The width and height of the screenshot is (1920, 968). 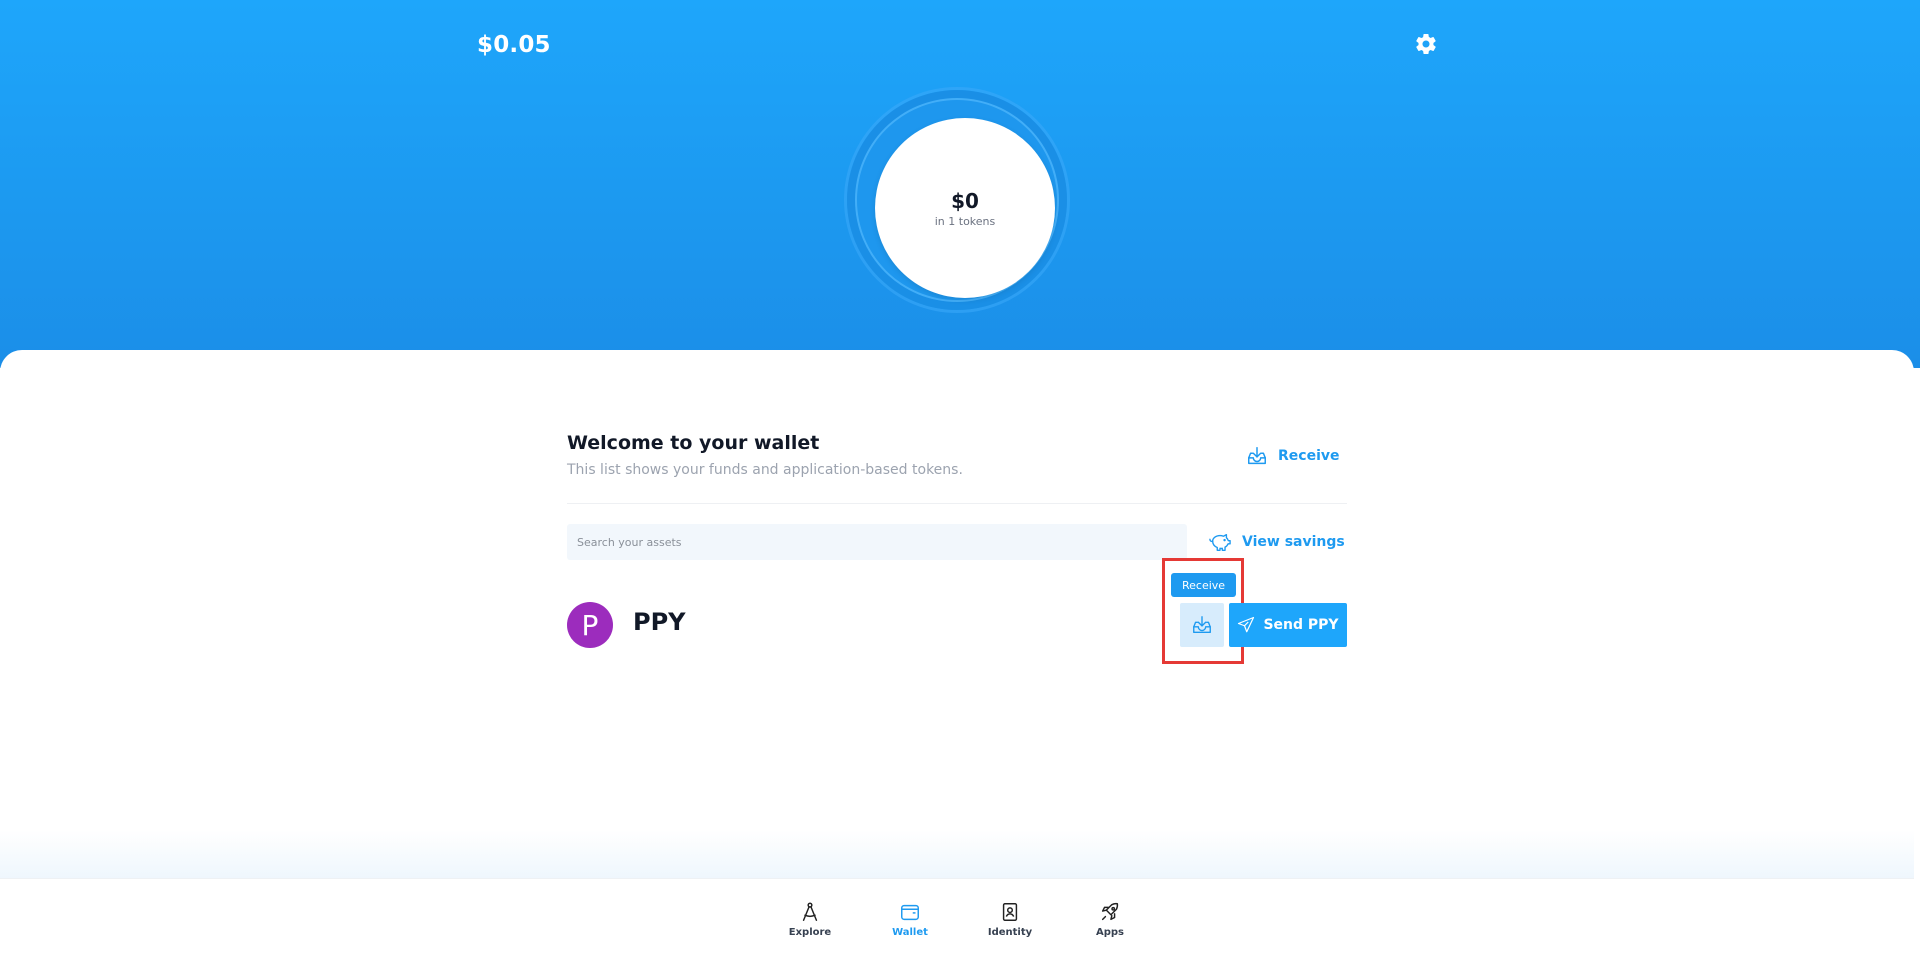 I want to click on gear-icon, so click(x=1426, y=44).